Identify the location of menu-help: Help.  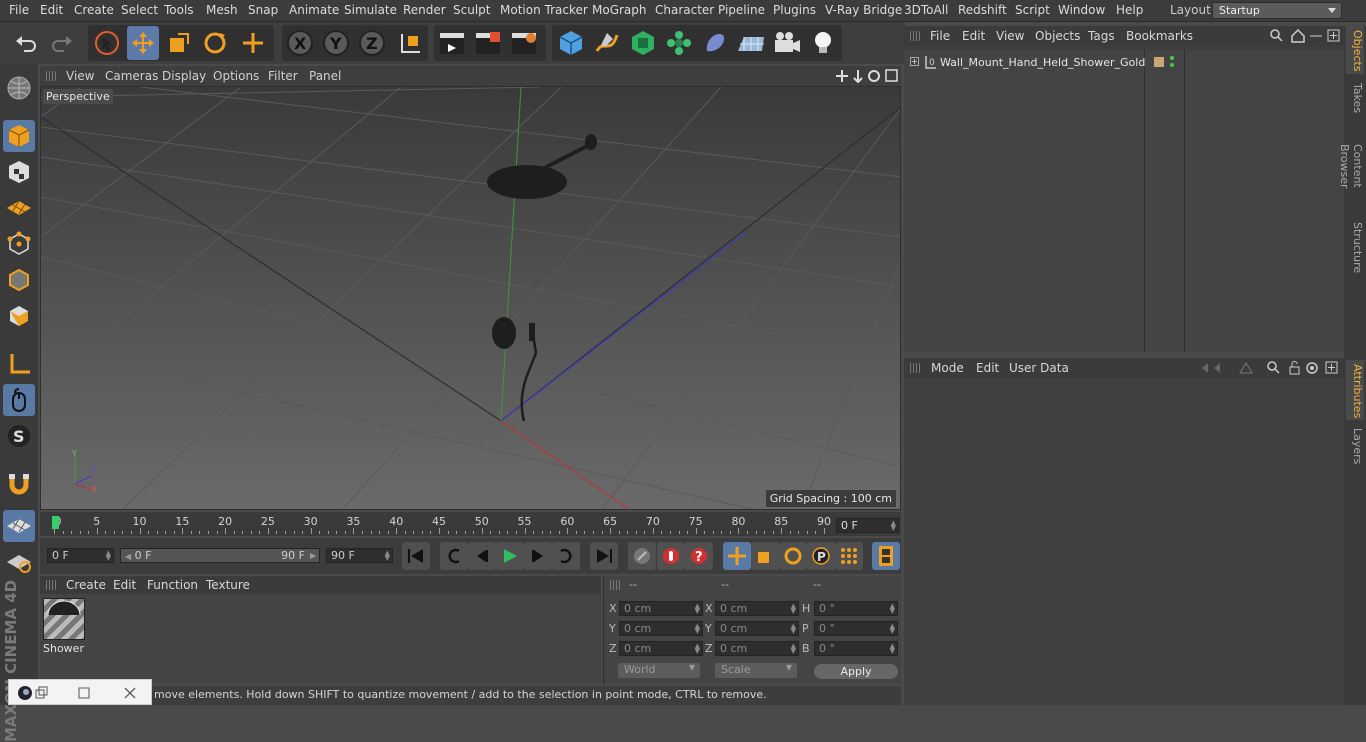
(1129, 10).